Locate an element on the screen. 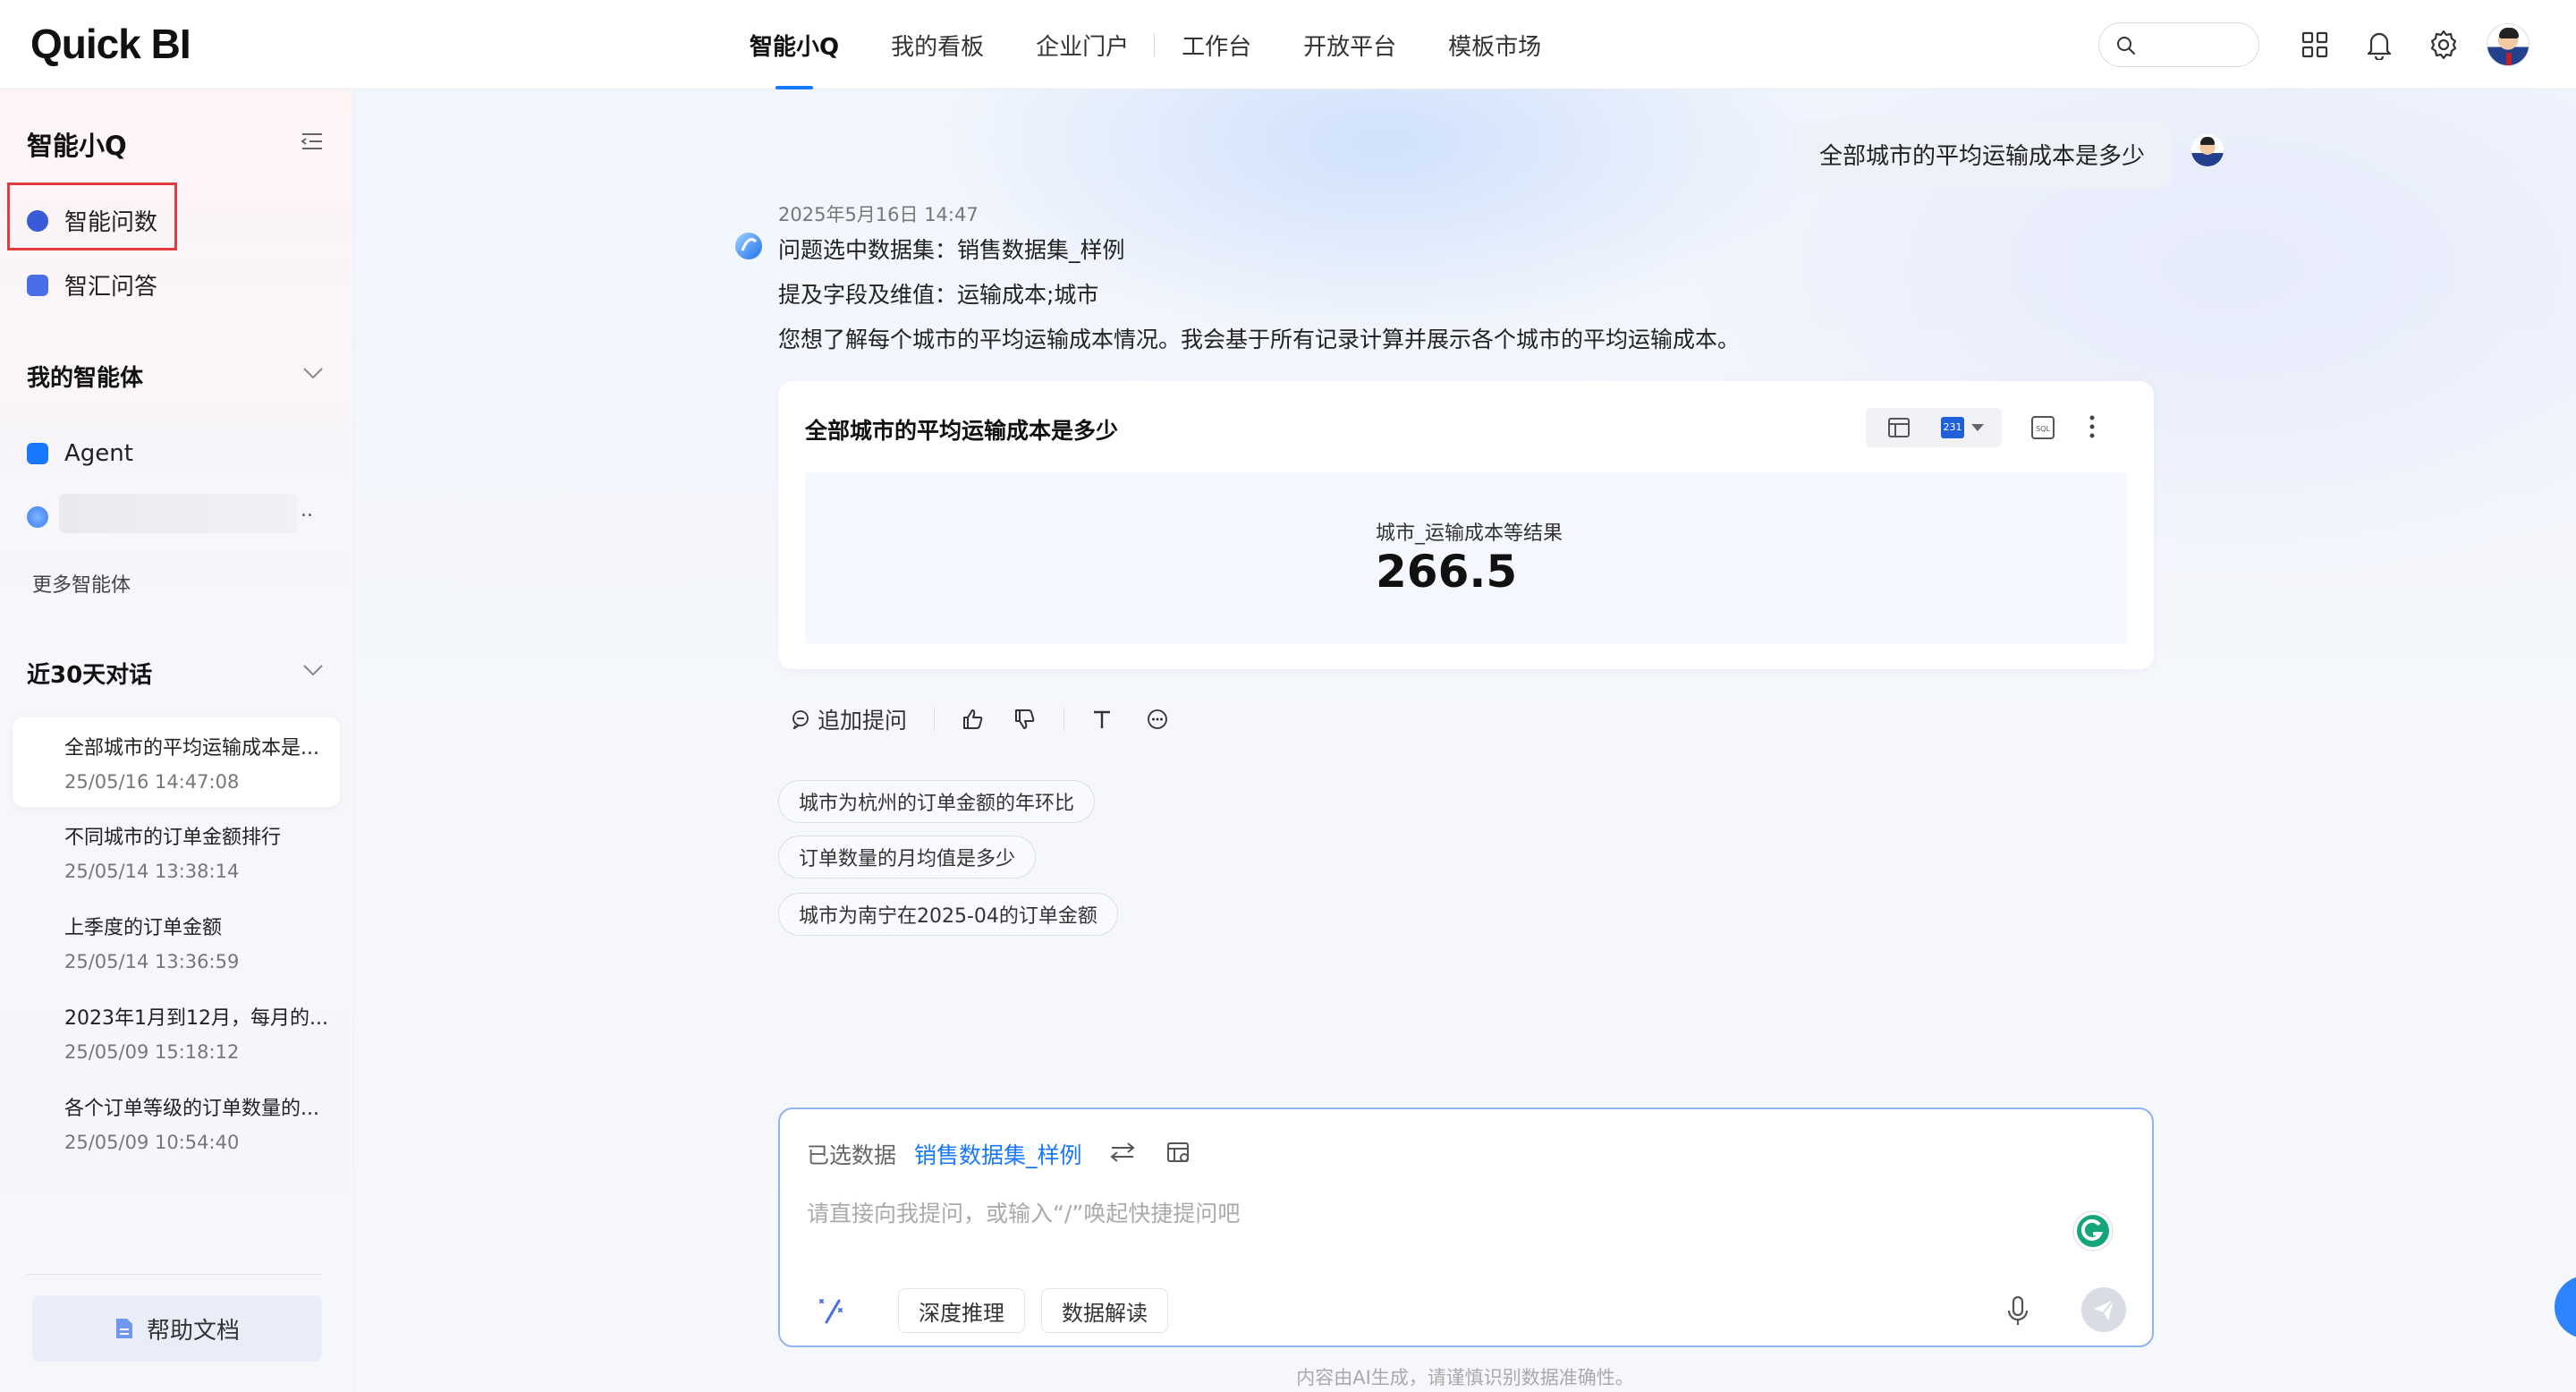  data-interpretation-button: 数据解读 is located at coordinates (1104, 1310).